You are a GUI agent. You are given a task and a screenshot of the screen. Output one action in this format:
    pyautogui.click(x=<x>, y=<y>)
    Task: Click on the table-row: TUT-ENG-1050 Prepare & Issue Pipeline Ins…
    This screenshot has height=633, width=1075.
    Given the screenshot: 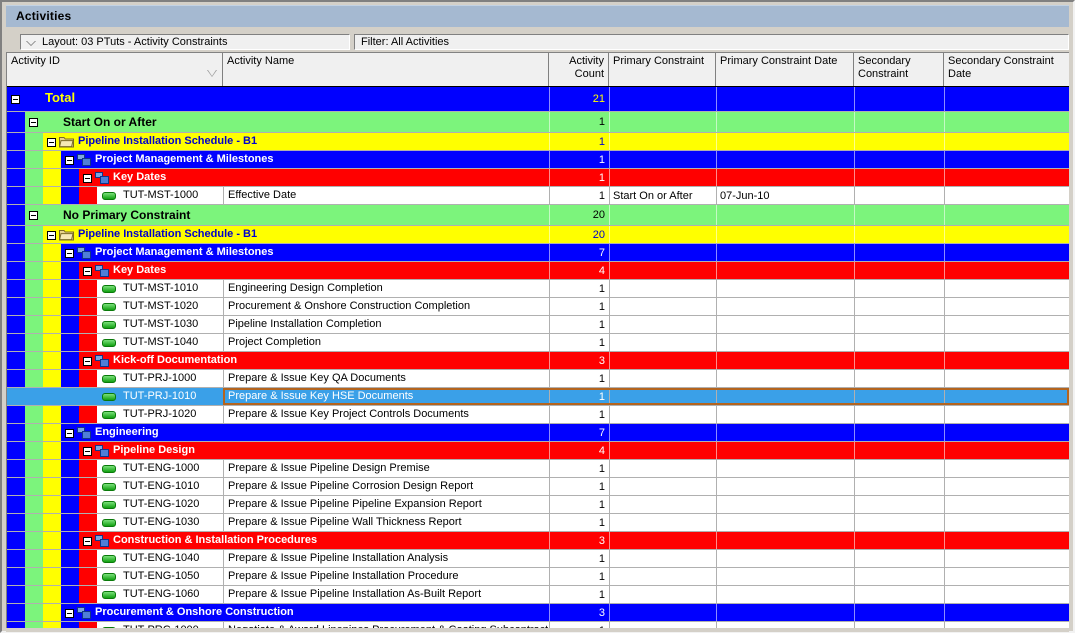 What is the action you would take?
    pyautogui.click(x=538, y=577)
    